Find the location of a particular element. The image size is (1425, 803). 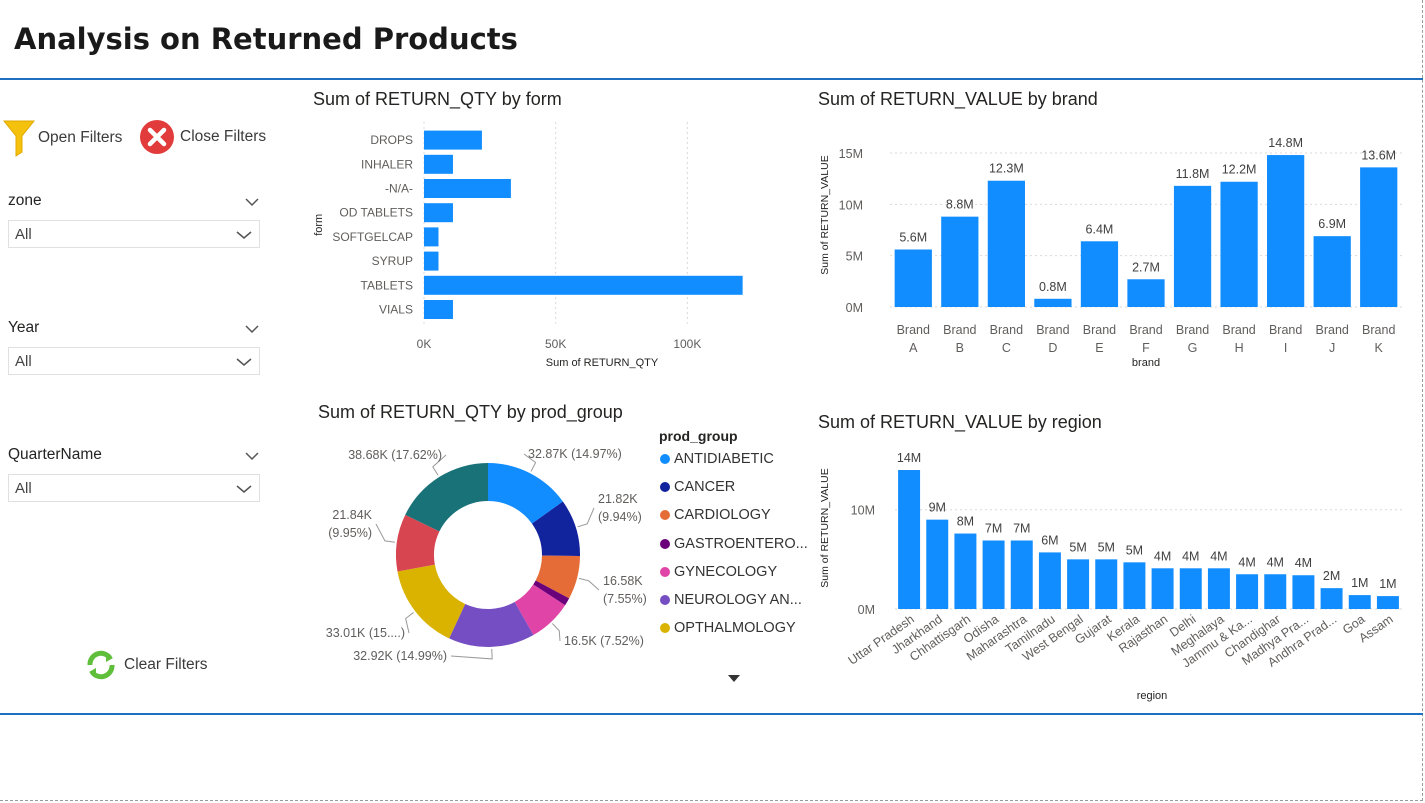

open-filters-button: Open Filters is located at coordinates (62, 138).